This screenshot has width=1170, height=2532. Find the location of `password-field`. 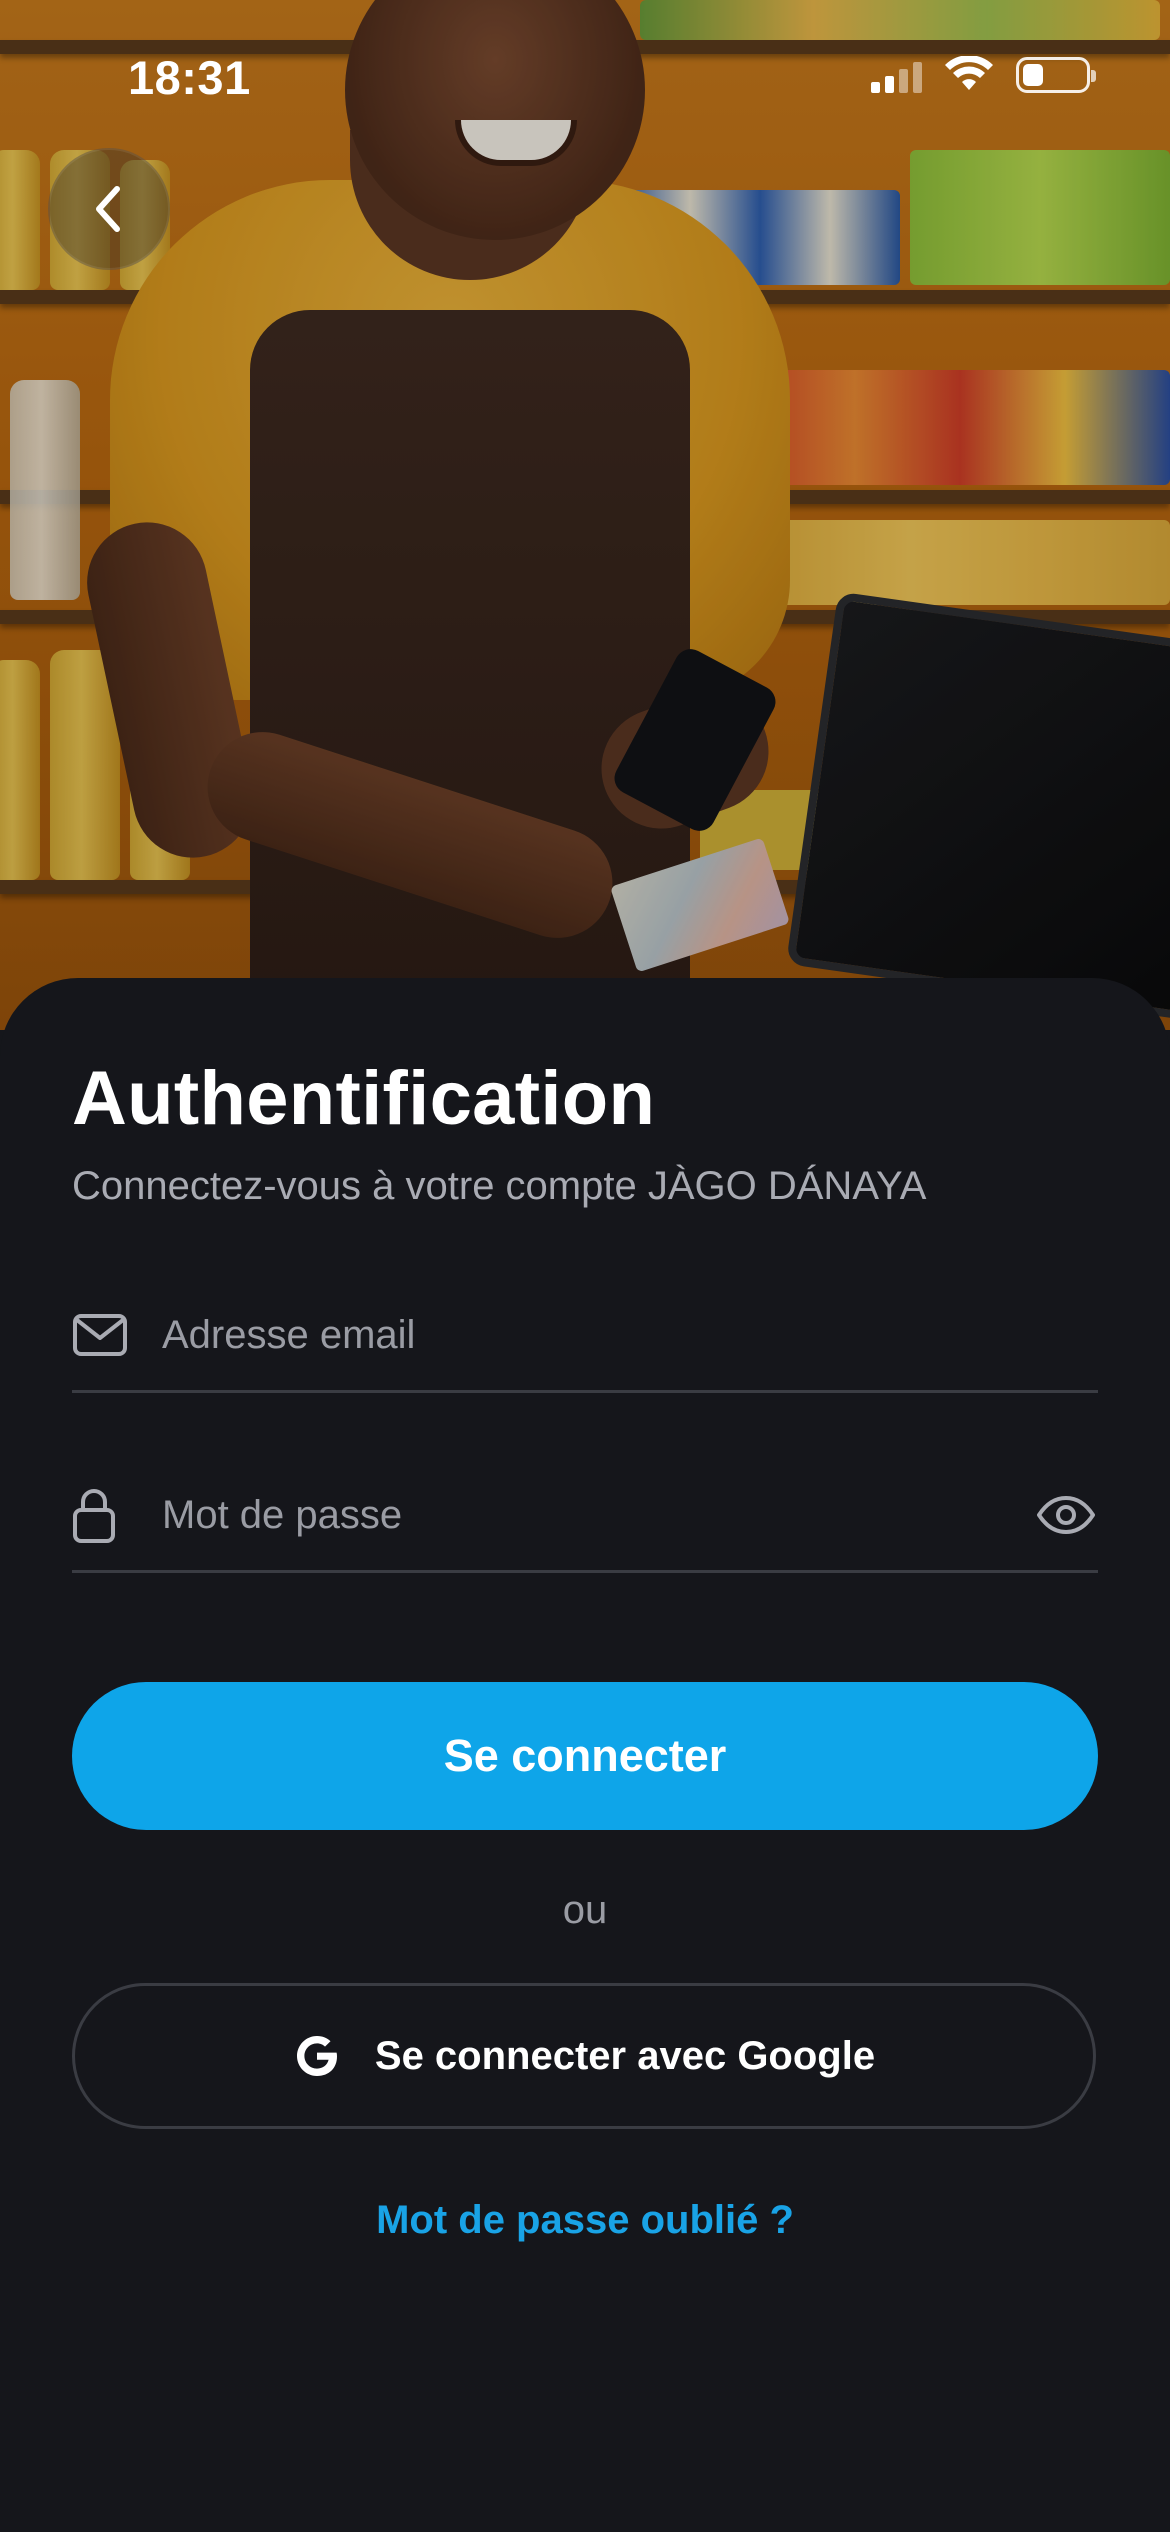

password-field is located at coordinates (585, 1516).